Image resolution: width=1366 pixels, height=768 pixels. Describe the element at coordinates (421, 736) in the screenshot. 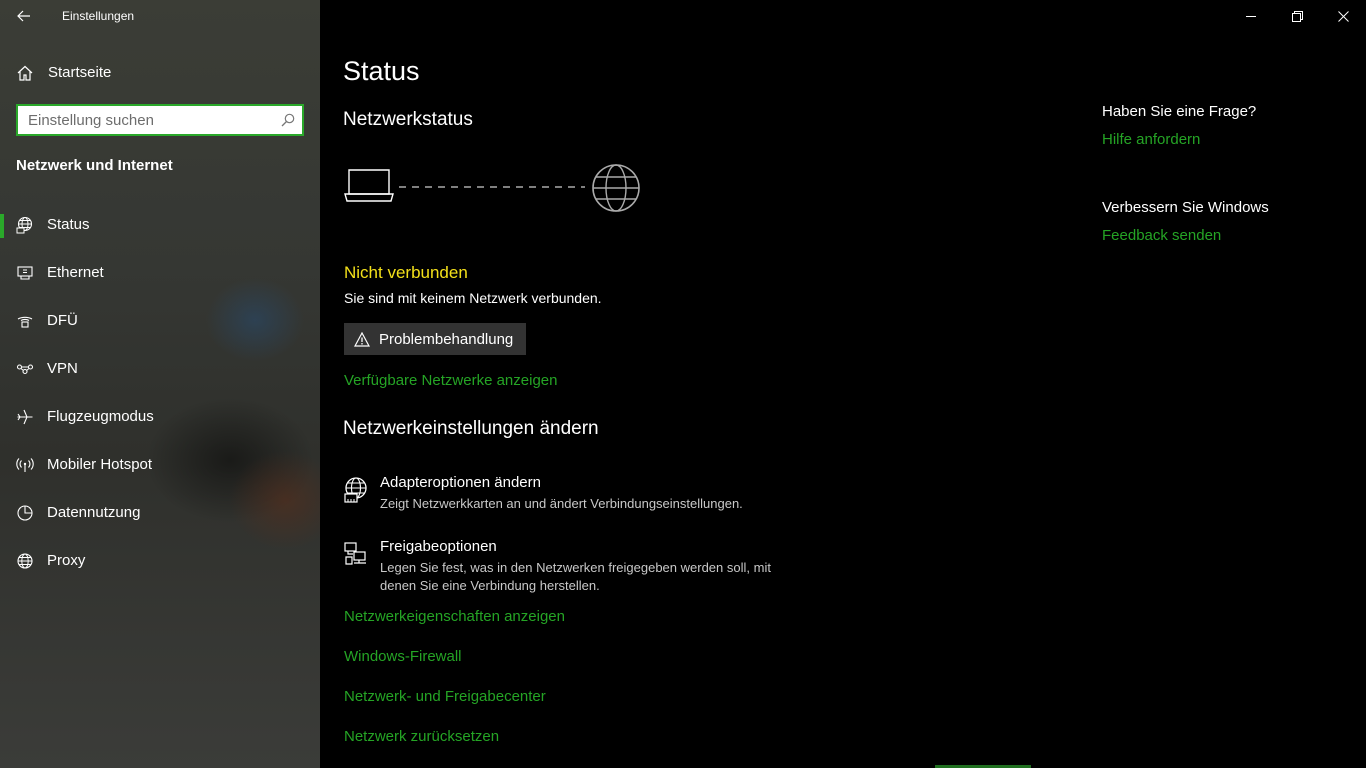

I see `network-reset-link: Netzwerk zurücksetzen` at that location.